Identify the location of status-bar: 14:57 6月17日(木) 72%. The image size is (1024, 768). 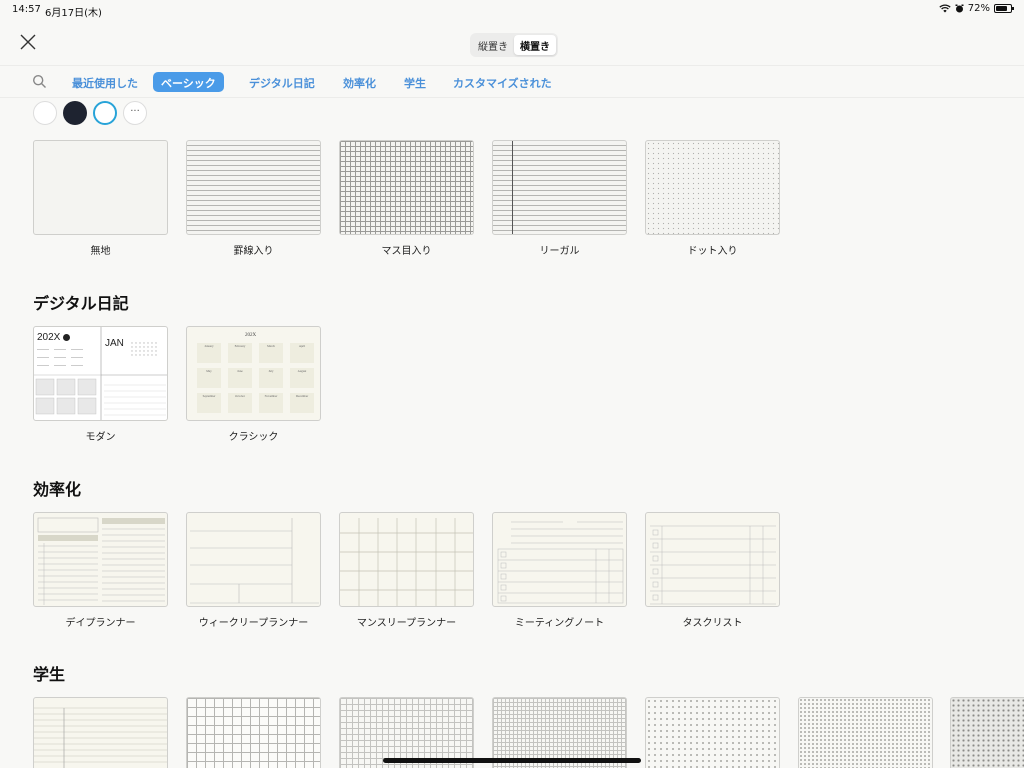
(512, 10).